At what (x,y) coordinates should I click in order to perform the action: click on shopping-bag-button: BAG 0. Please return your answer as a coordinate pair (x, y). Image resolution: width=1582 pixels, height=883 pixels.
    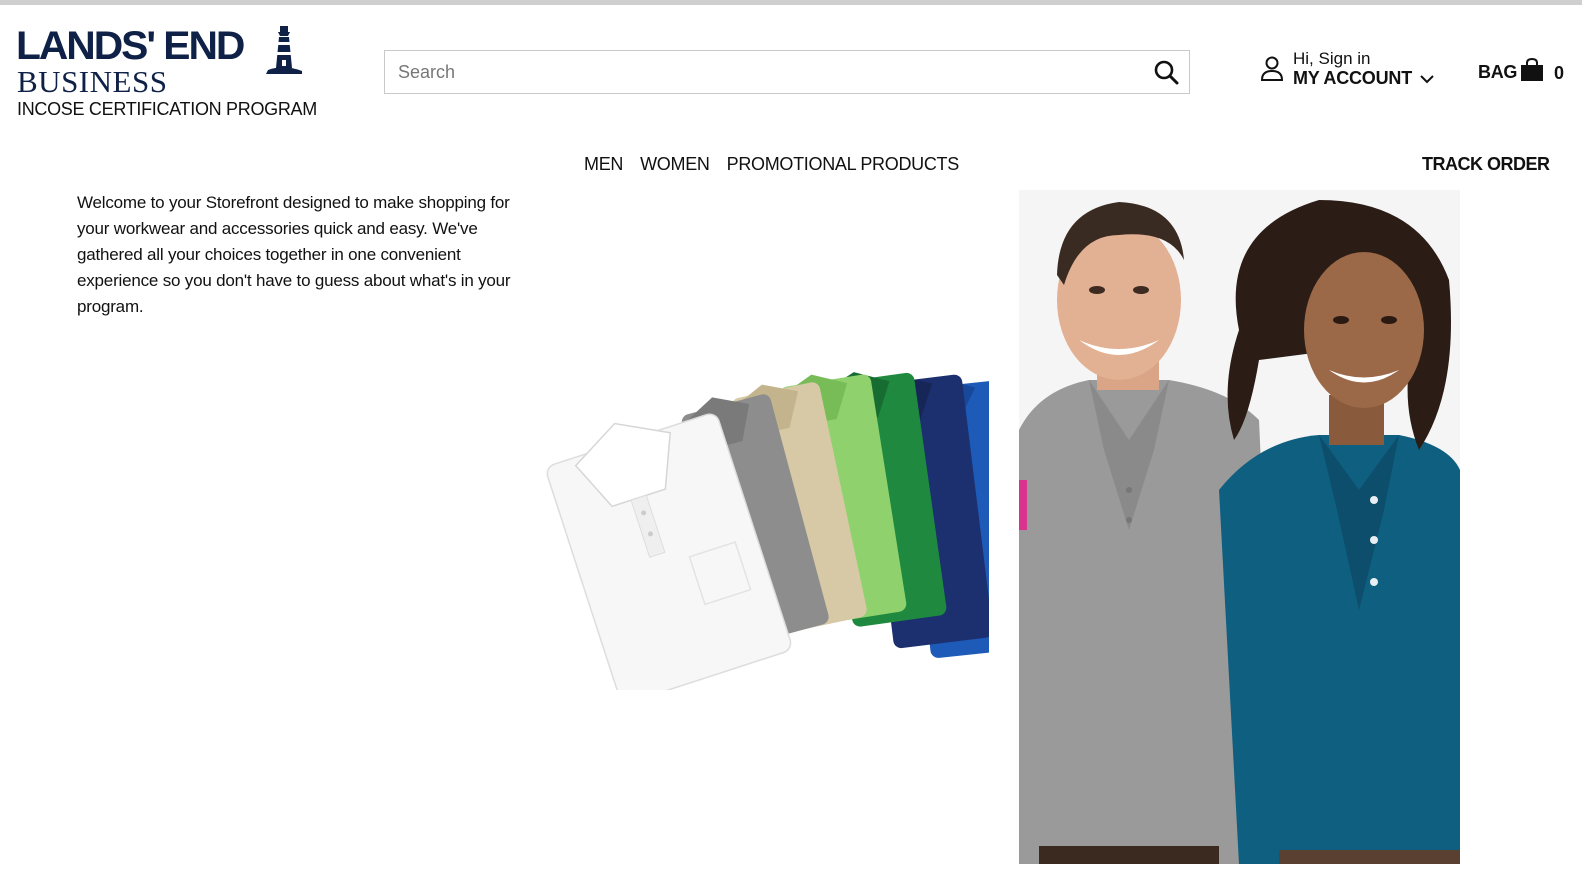
    Looking at the image, I should click on (1528, 73).